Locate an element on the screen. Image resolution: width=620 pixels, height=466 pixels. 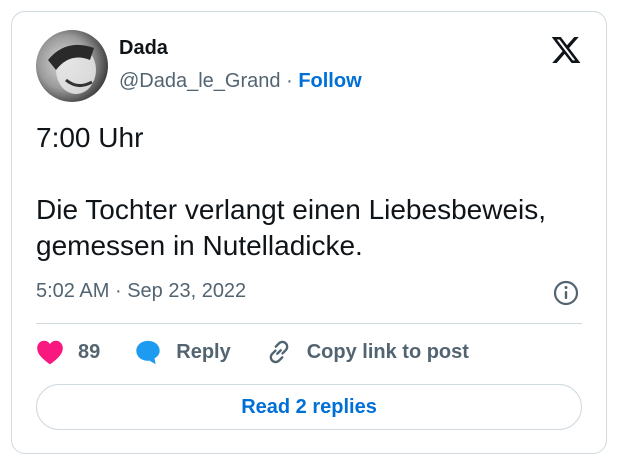
action-bar: 89 Reply Copy link to post is located at coordinates (269, 352).